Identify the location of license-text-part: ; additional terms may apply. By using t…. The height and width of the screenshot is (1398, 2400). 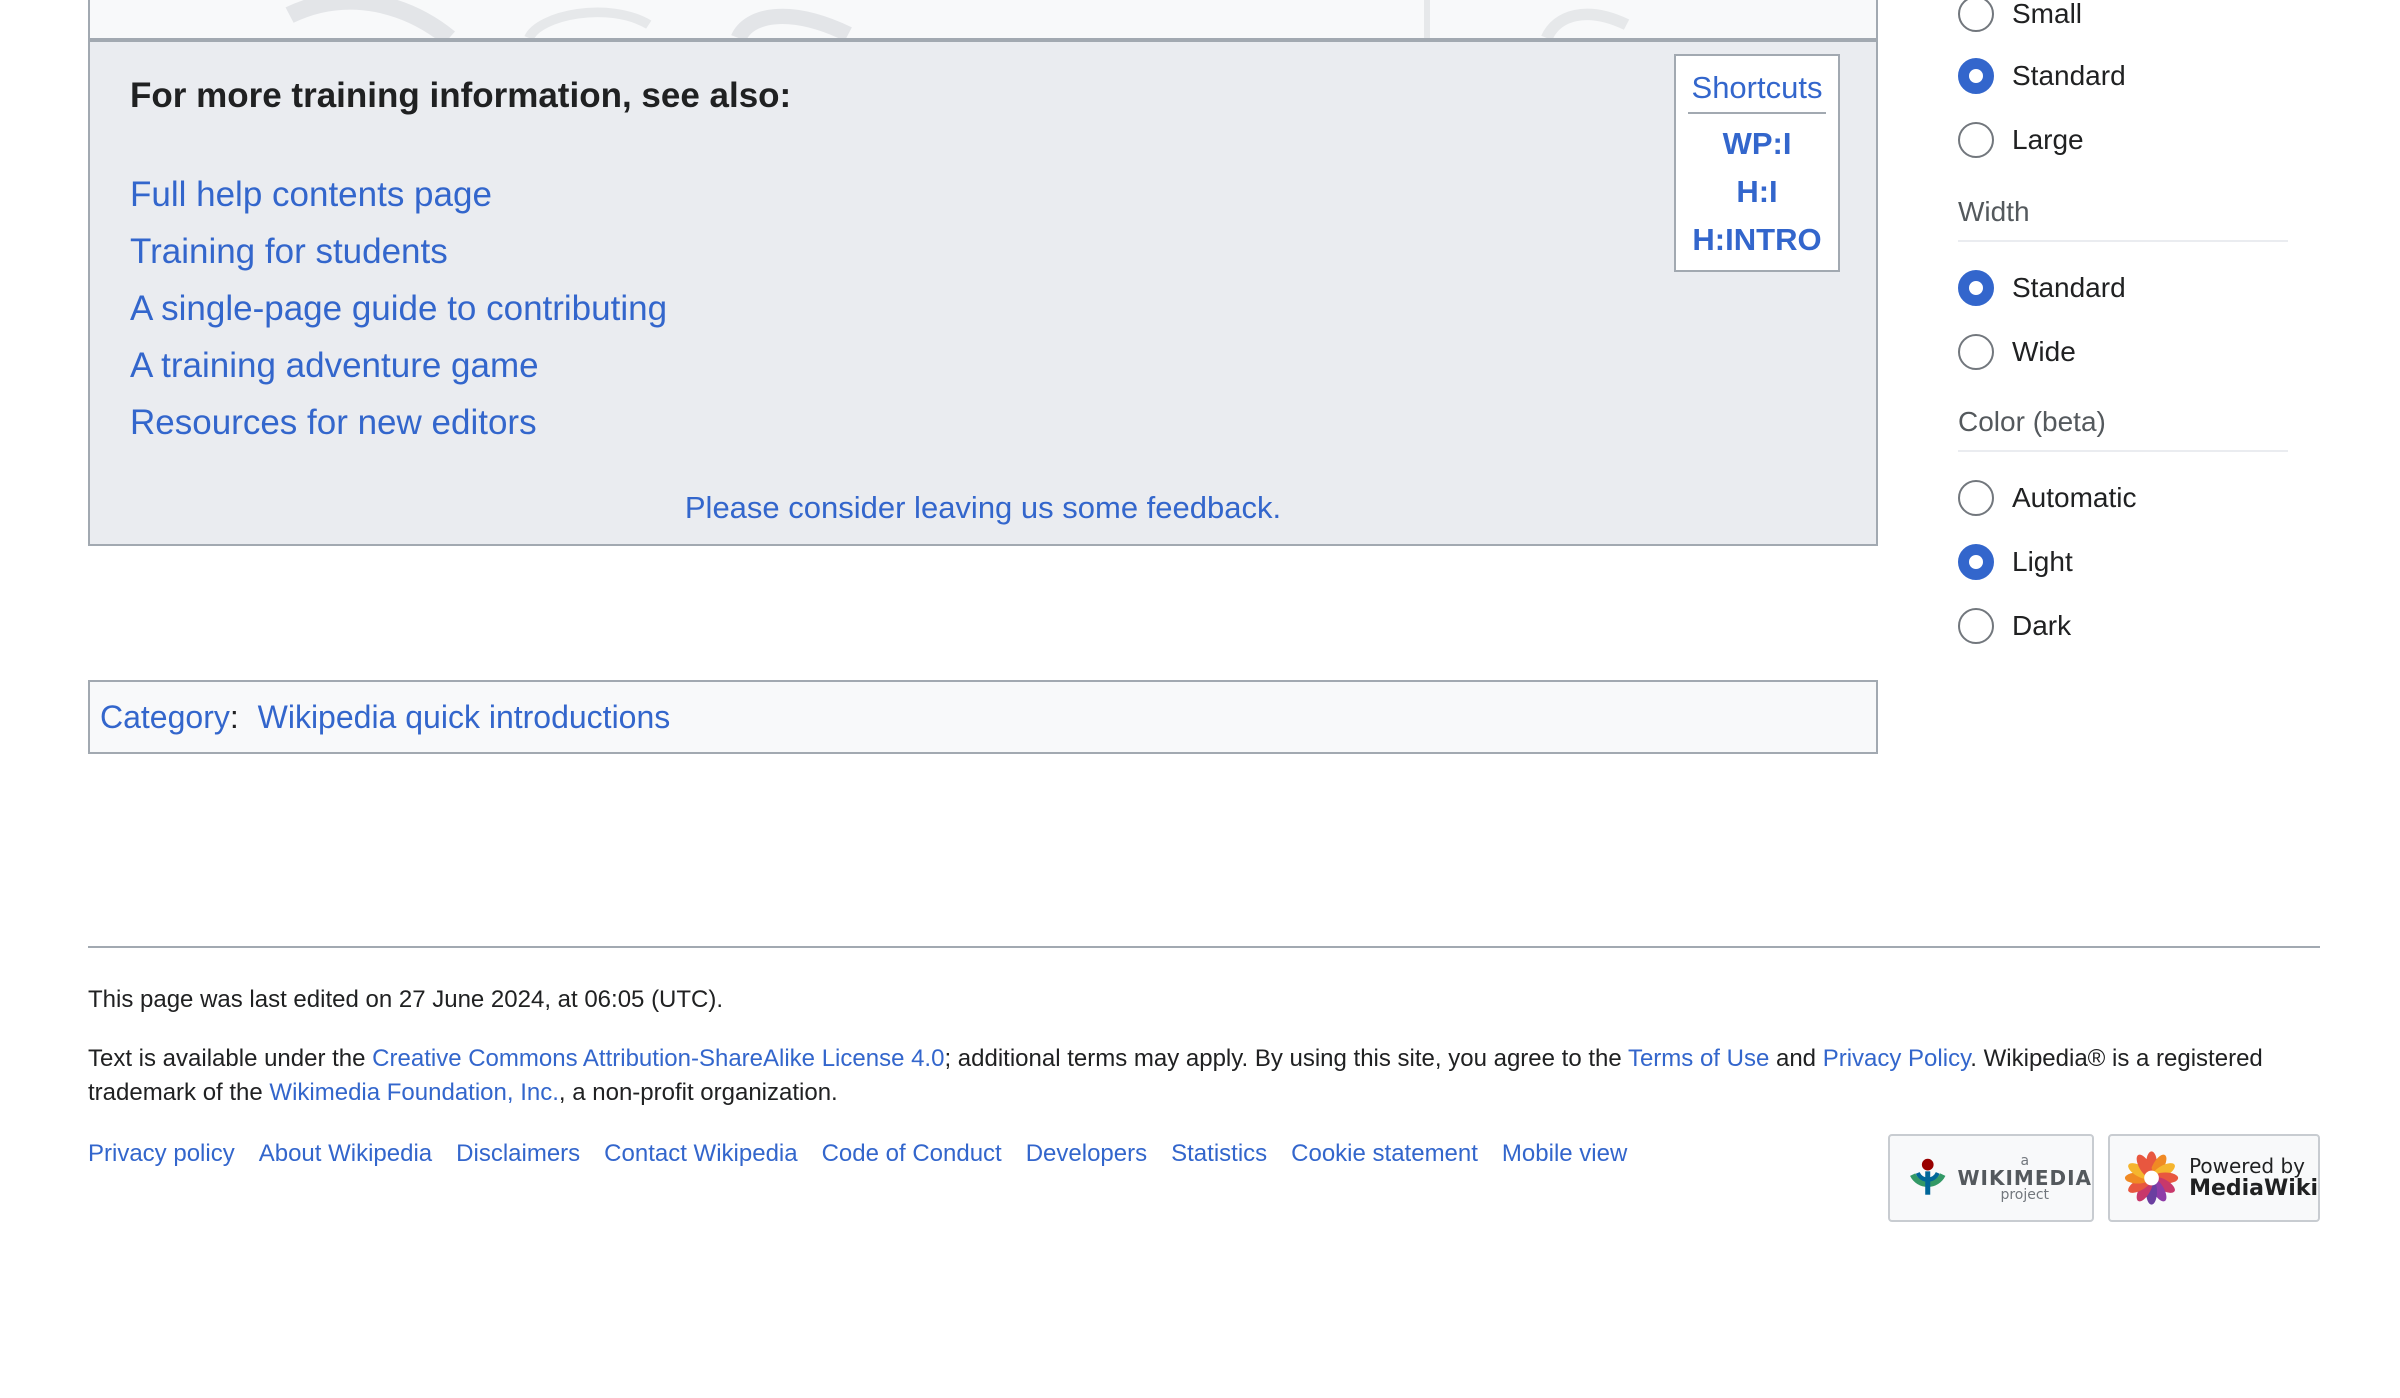
(1286, 1058).